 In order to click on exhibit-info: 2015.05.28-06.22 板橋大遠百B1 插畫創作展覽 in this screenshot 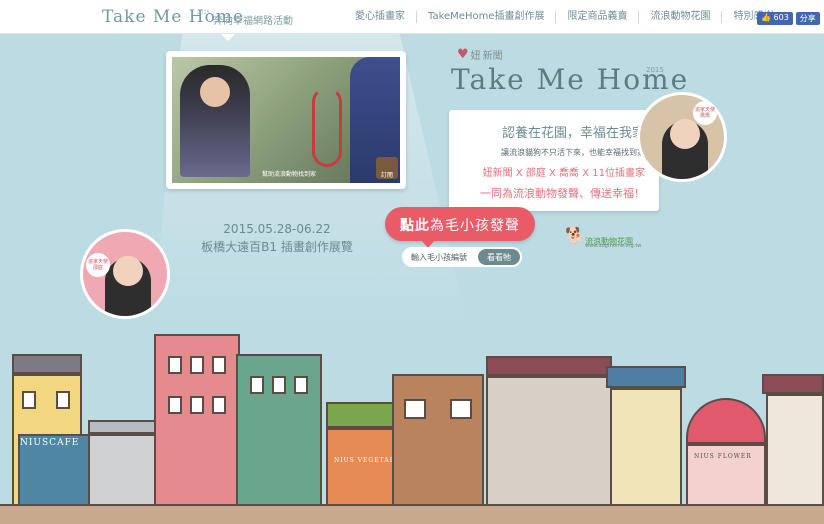, I will do `click(277, 238)`.